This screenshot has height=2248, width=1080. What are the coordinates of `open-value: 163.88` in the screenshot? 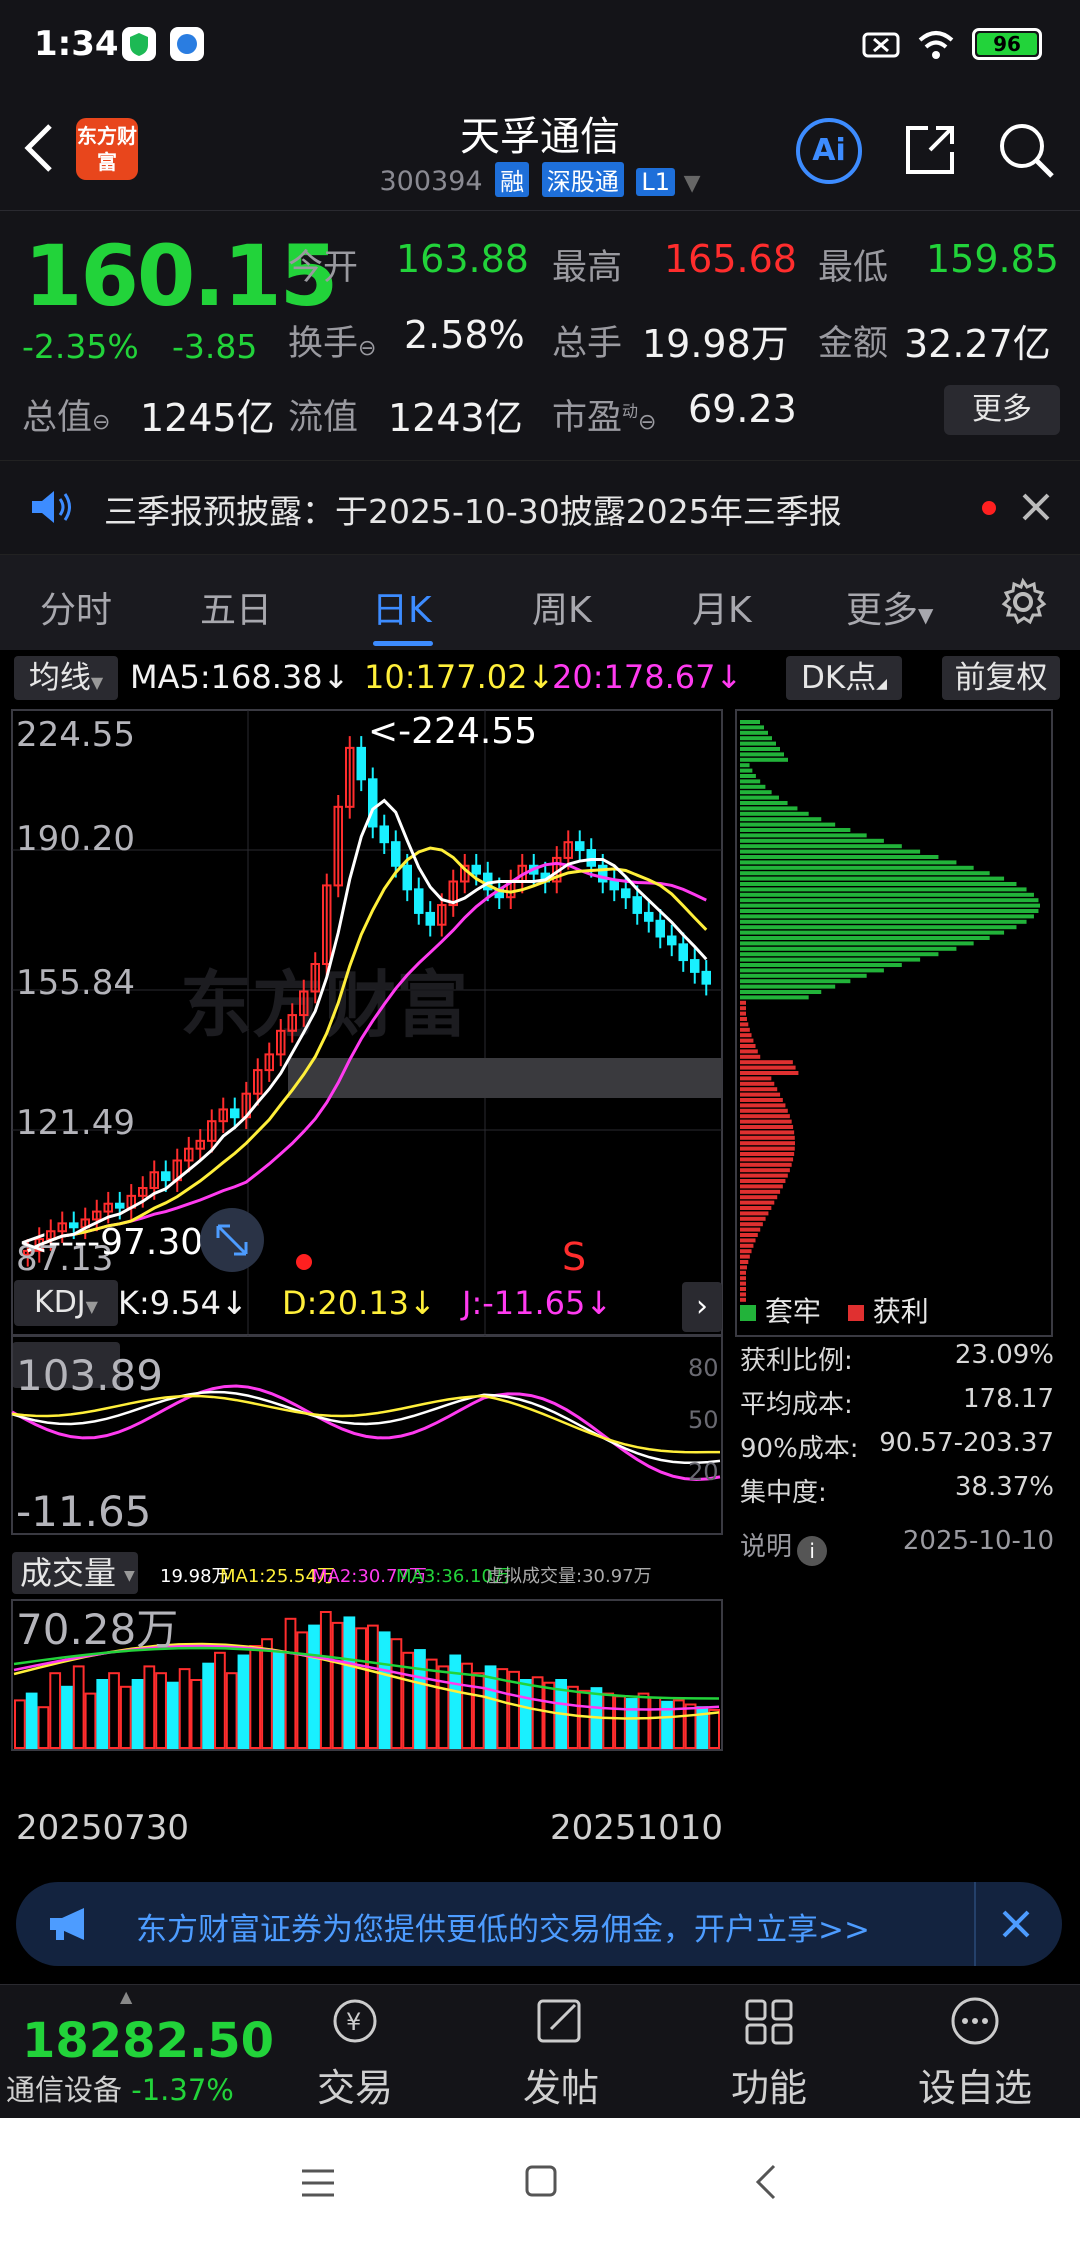 It's located at (462, 259).